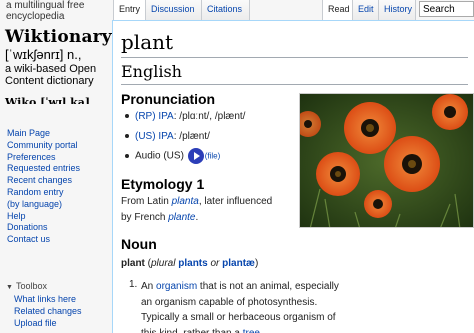 This screenshot has height=333, width=474. I want to click on language-heading: English, so click(151, 71).